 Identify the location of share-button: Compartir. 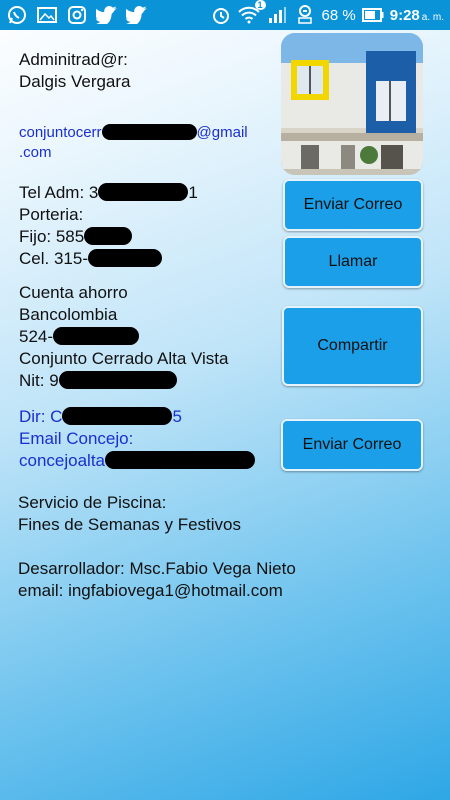
(352, 346).